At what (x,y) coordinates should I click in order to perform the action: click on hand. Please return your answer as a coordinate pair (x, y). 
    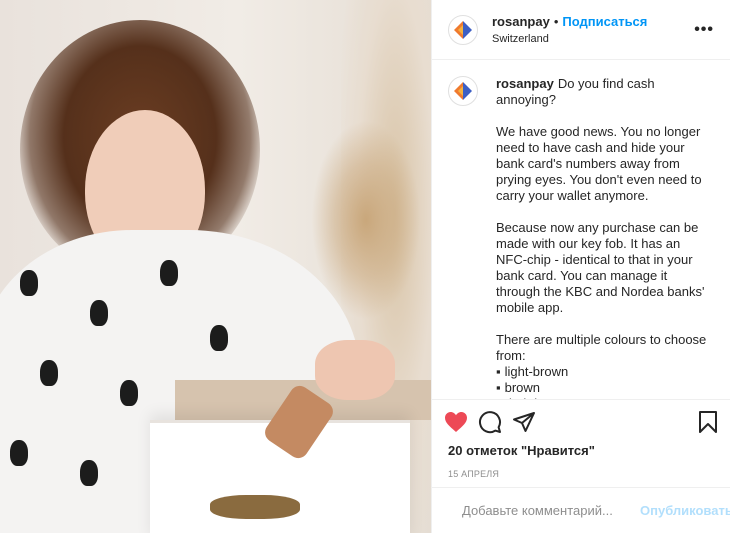
    Looking at the image, I should click on (355, 370).